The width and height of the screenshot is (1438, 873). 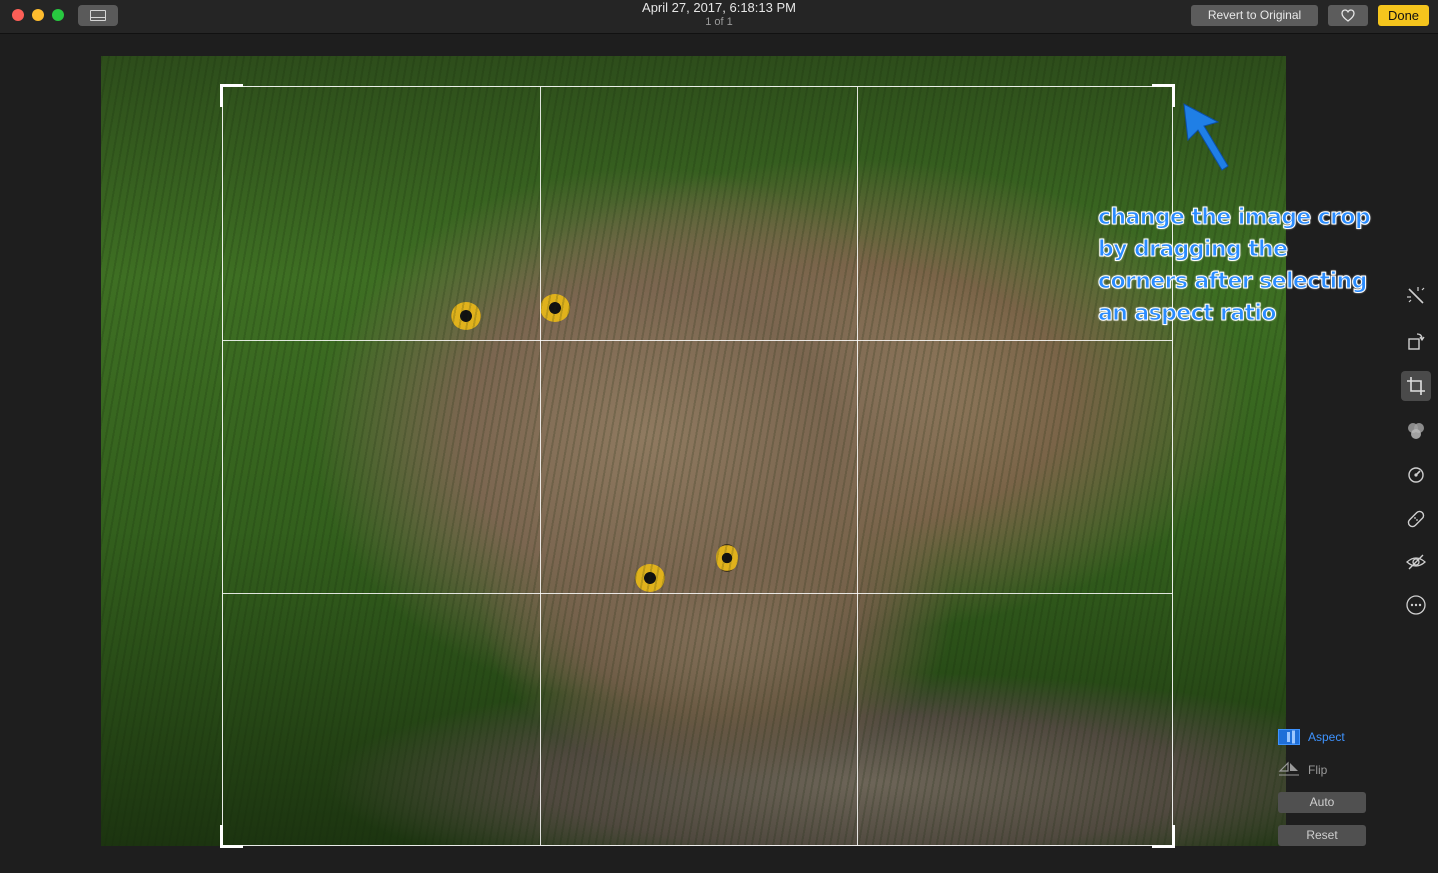 What do you see at coordinates (1254, 15) in the screenshot?
I see `revert-to-original-button: Revert to Original` at bounding box center [1254, 15].